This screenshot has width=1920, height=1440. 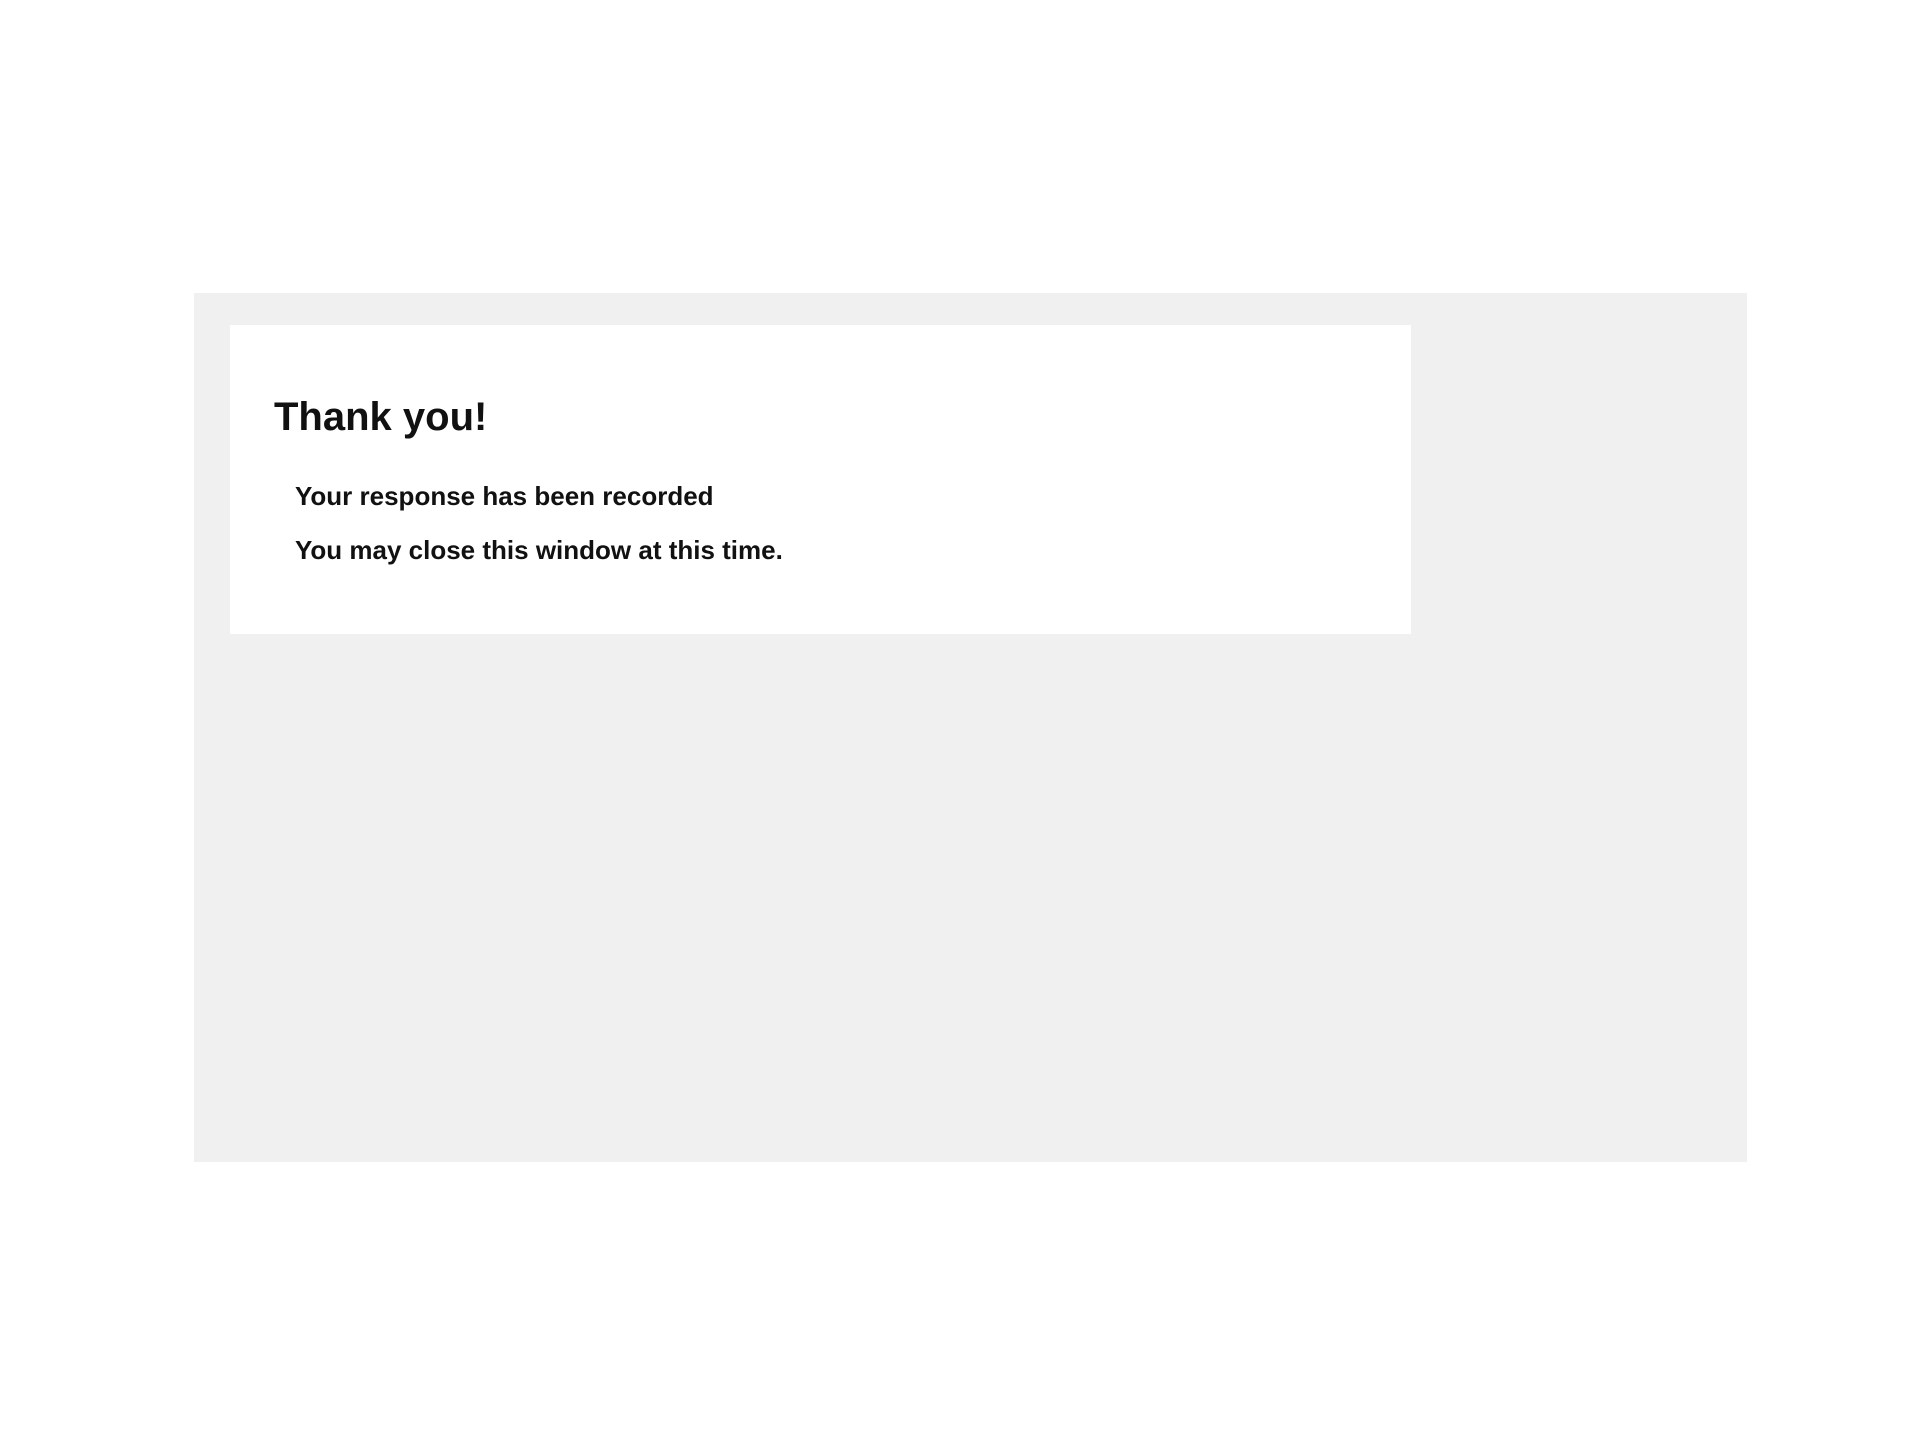 What do you see at coordinates (504, 496) in the screenshot?
I see `response-recorded-message: Your response has been recorded` at bounding box center [504, 496].